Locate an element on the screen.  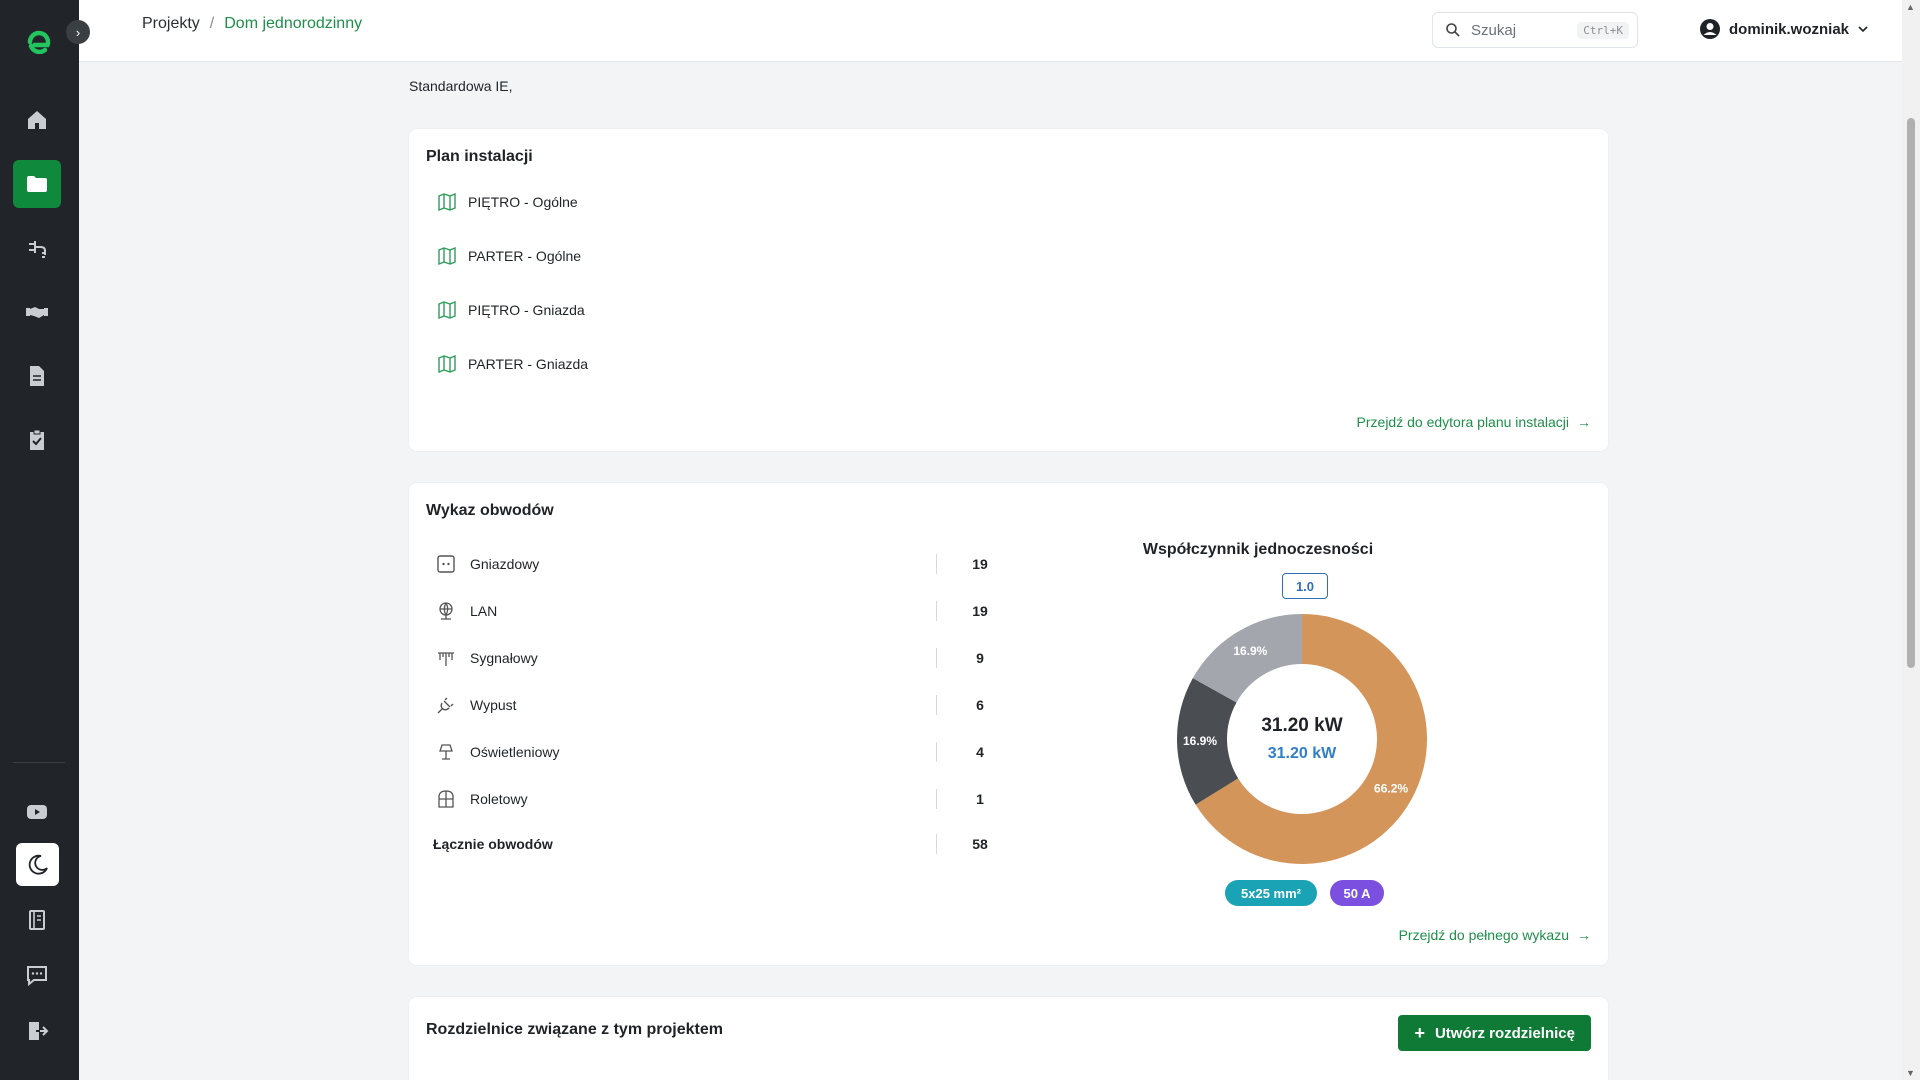
sidebar-item-youtube is located at coordinates (37, 812).